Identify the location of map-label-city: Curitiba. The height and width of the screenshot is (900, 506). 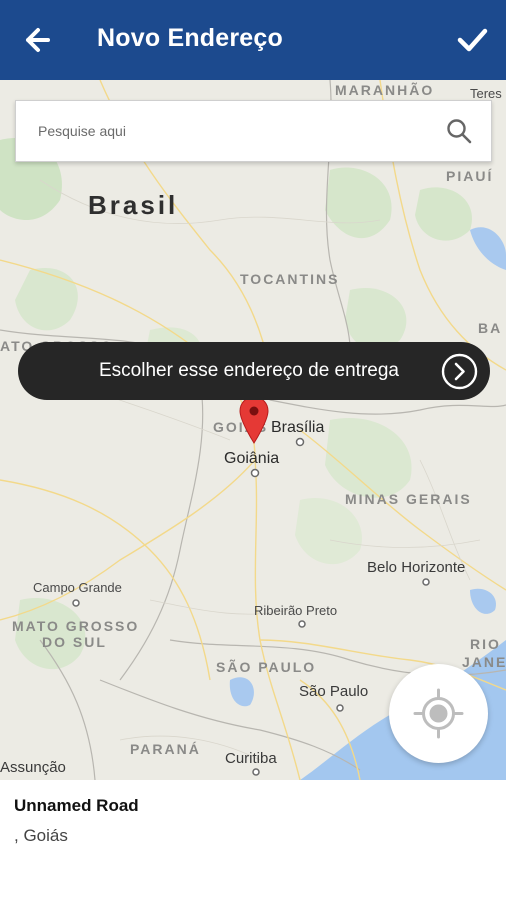
(251, 758).